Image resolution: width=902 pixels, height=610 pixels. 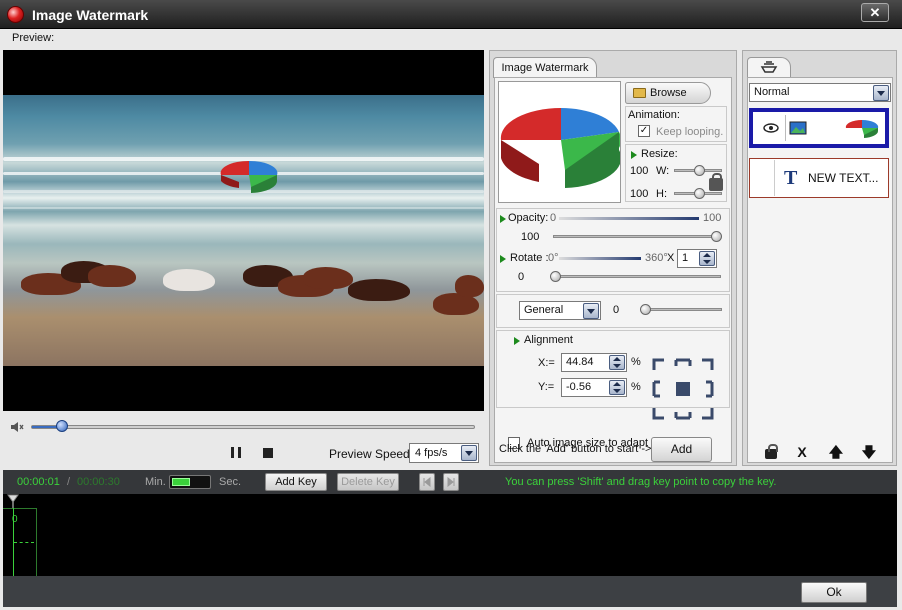 I want to click on layers-list: Normal T NEW TEXT... X 🡅 🡇, so click(x=820, y=270).